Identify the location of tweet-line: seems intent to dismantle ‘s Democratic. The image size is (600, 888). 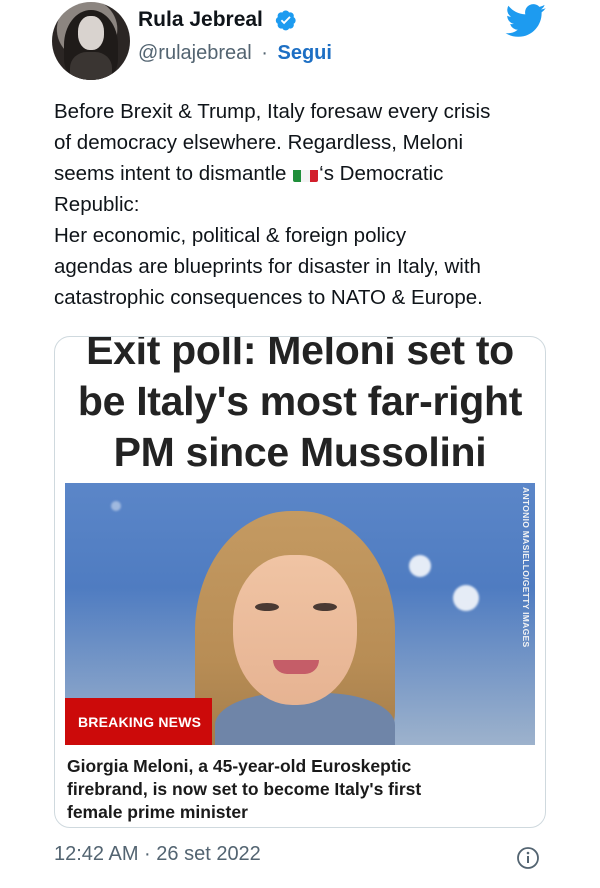
(309, 173).